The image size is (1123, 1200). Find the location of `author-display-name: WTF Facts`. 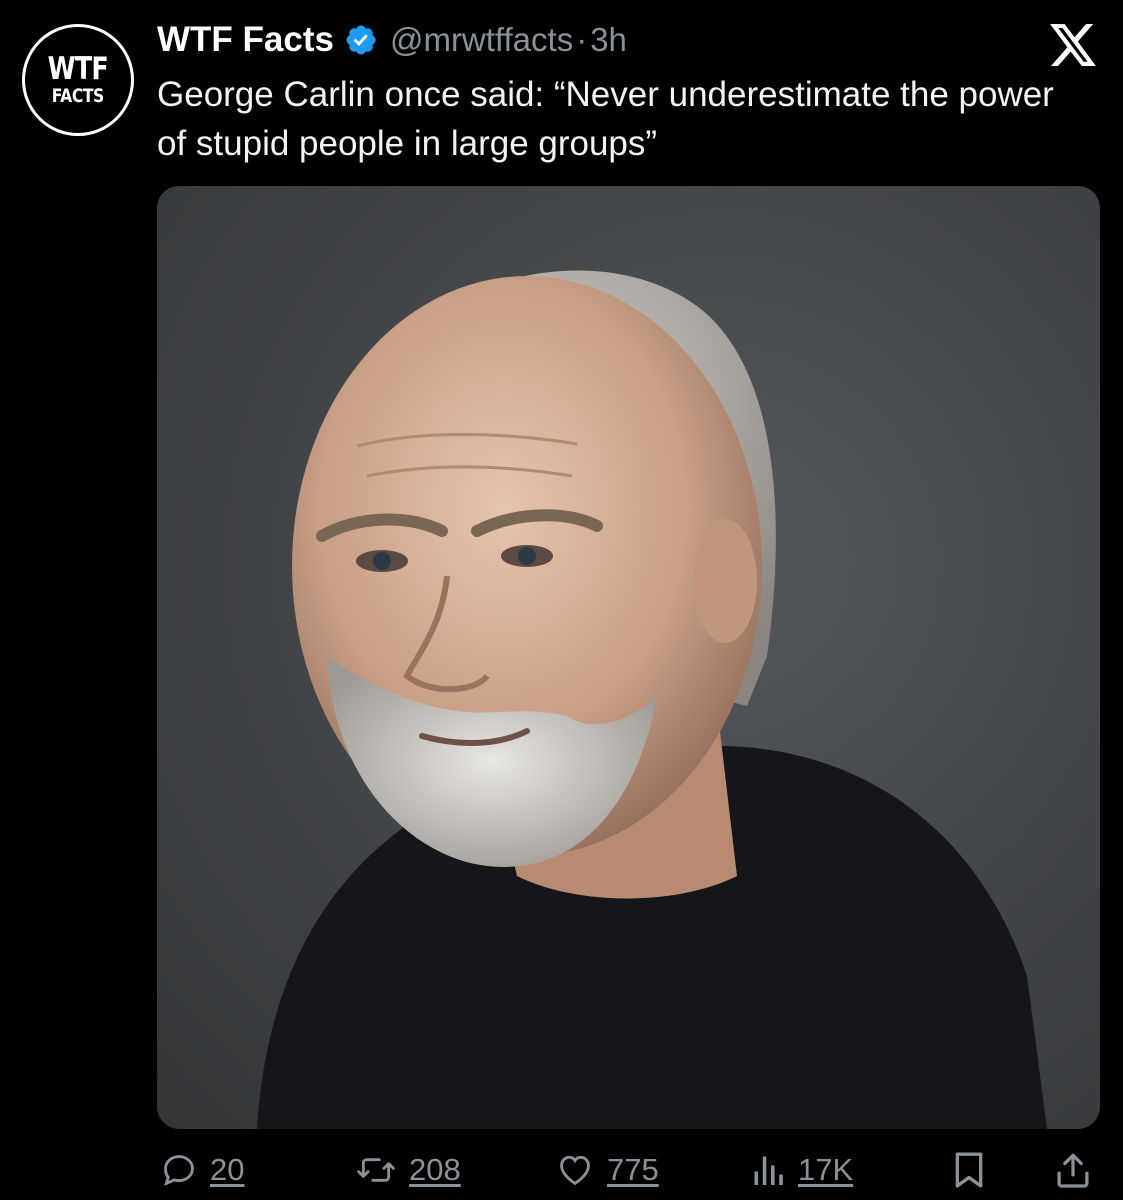

author-display-name: WTF Facts is located at coordinates (245, 40).